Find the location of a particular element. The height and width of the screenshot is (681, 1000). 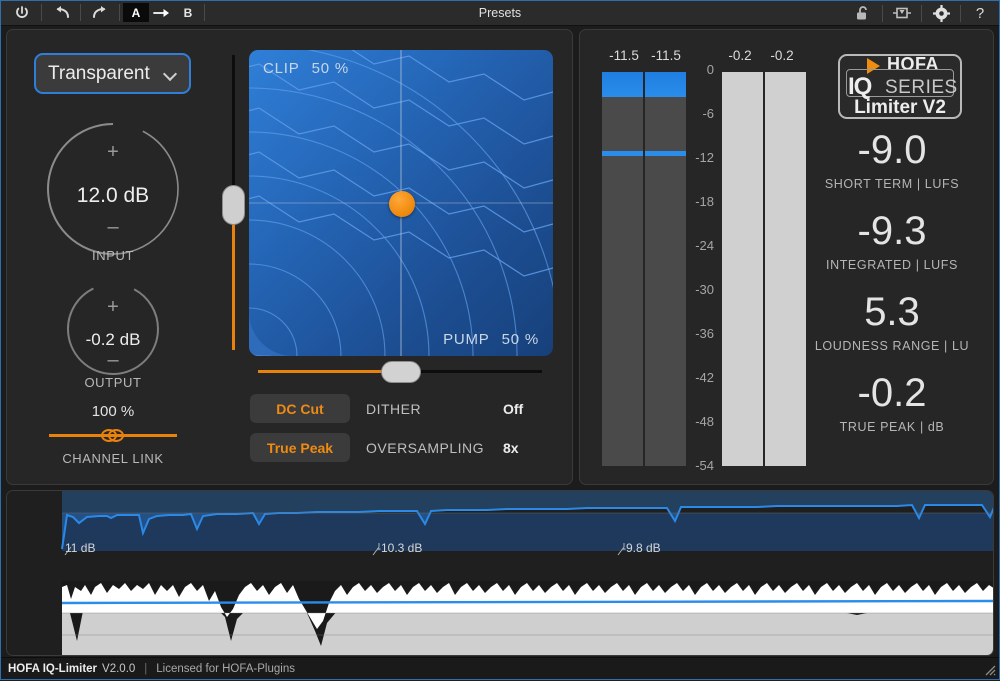

clip-readout: CLIP 50 % is located at coordinates (306, 68).